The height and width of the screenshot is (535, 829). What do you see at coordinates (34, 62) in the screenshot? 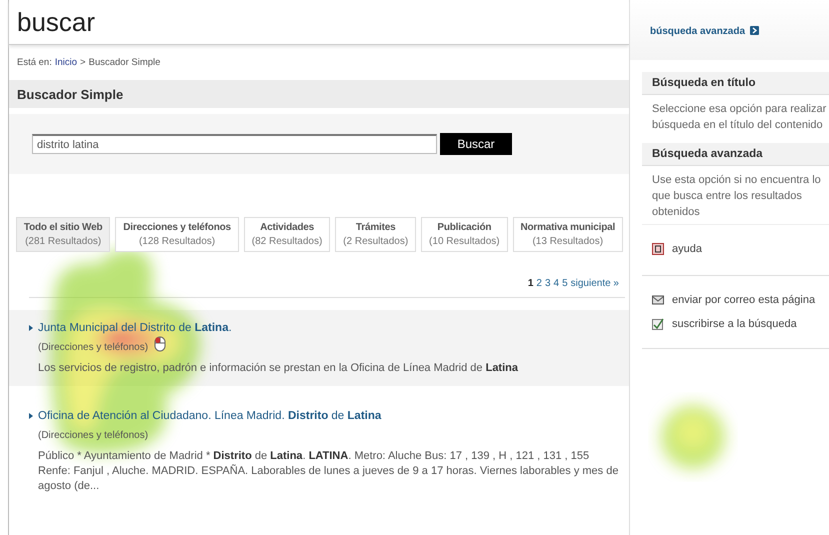
I see `breadcrumb-label: Está en:` at bounding box center [34, 62].